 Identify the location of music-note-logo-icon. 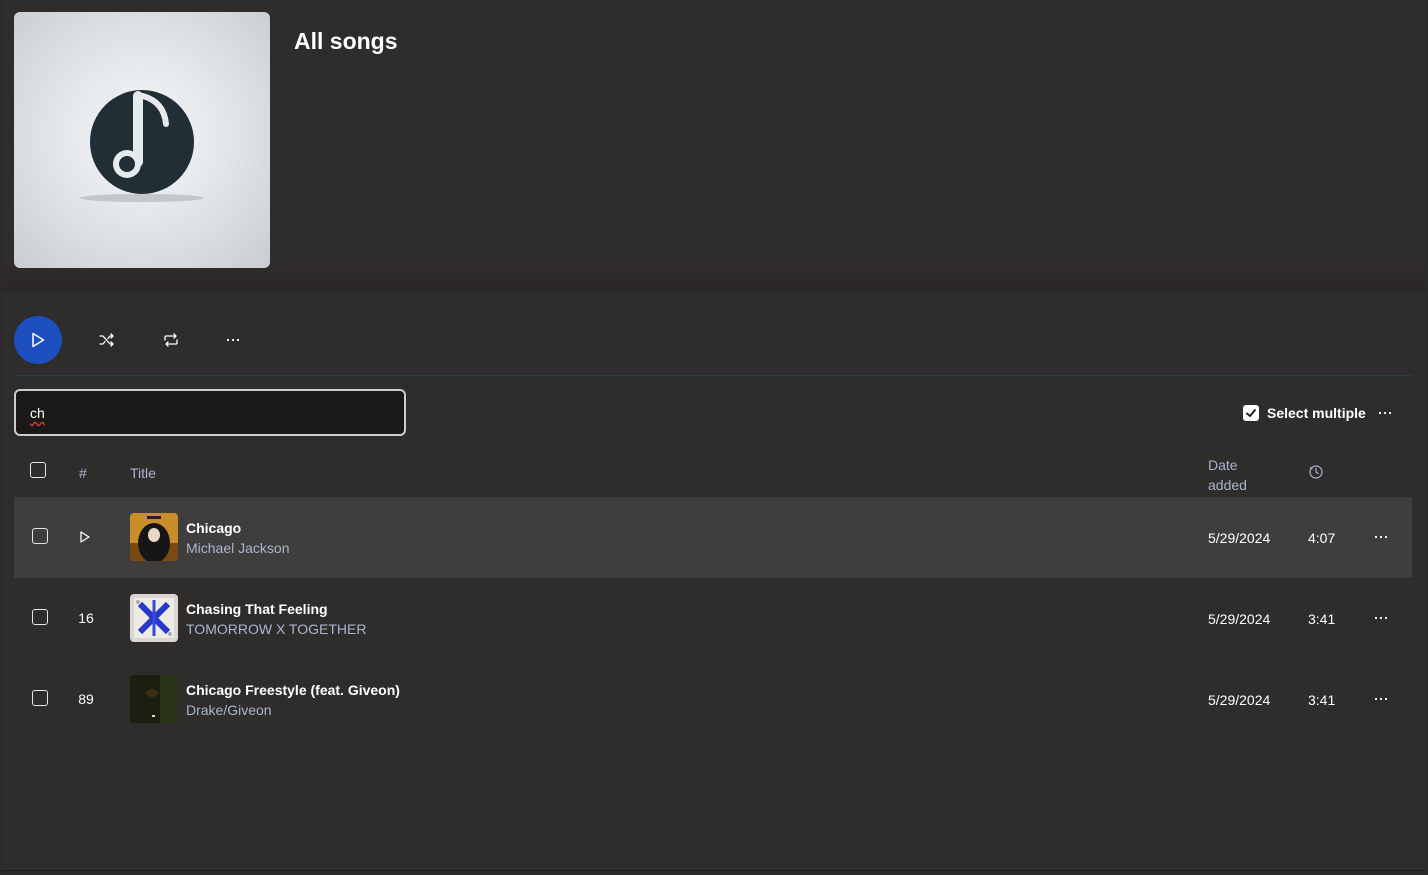
(142, 146).